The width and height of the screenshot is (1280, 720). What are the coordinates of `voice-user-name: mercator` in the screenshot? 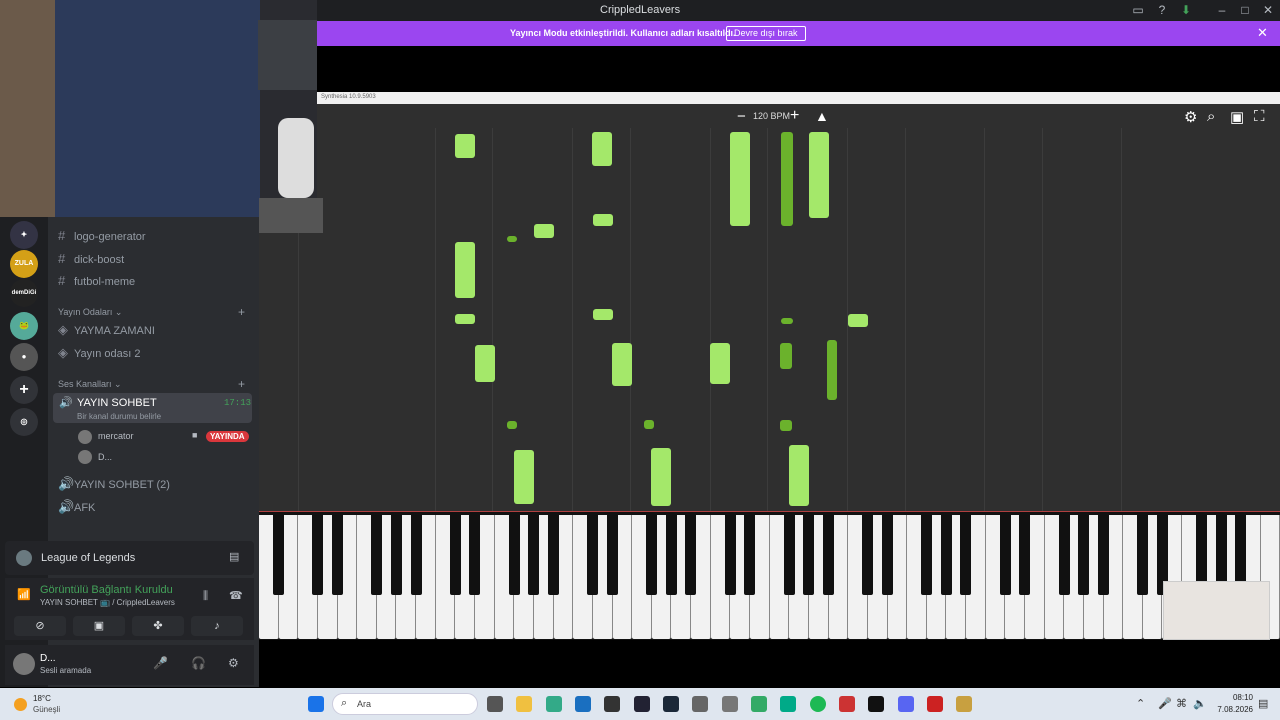 It's located at (116, 436).